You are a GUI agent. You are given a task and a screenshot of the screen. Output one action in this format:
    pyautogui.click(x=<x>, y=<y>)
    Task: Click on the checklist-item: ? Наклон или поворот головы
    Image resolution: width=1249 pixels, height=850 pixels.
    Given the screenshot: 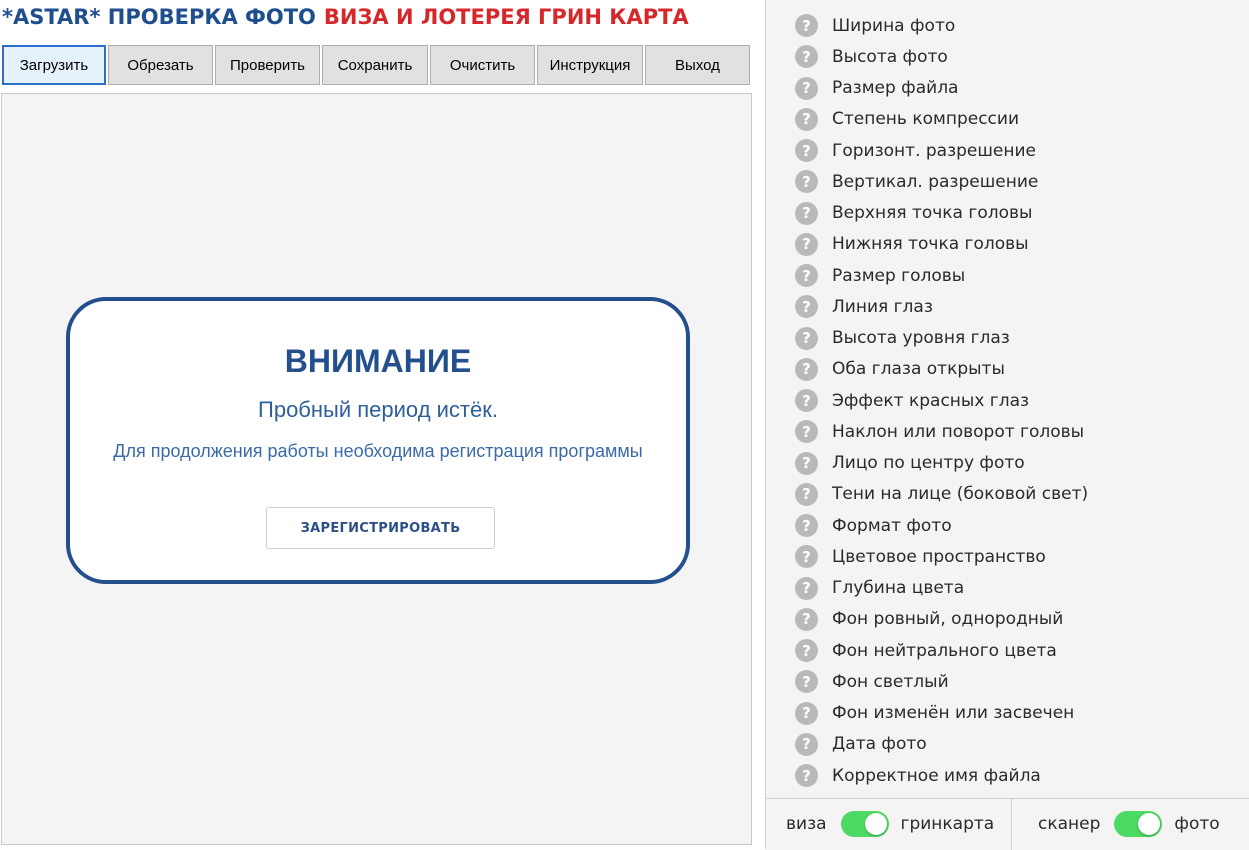 What is the action you would take?
    pyautogui.click(x=927, y=431)
    